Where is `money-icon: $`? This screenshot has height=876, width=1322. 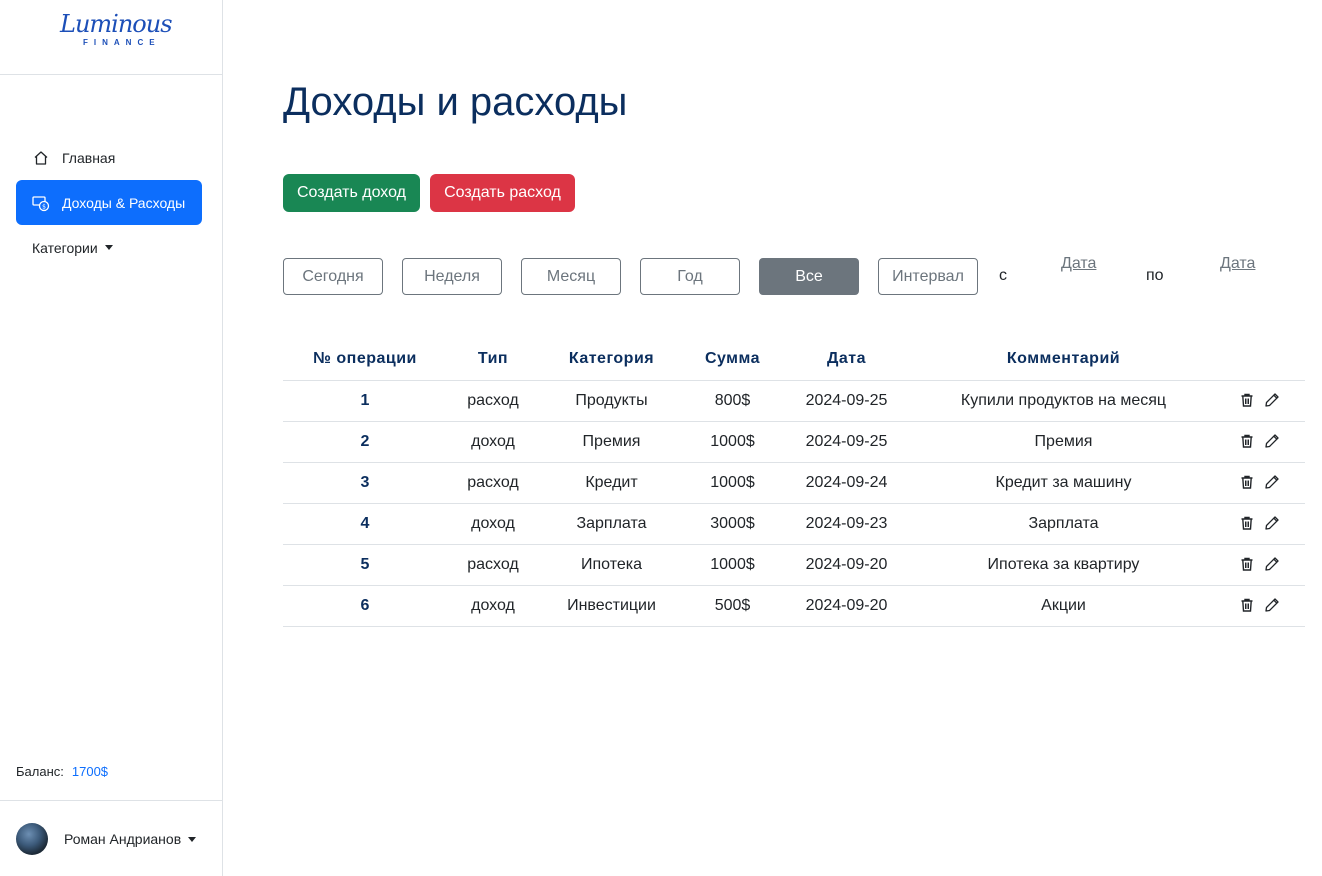 money-icon: $ is located at coordinates (41, 203).